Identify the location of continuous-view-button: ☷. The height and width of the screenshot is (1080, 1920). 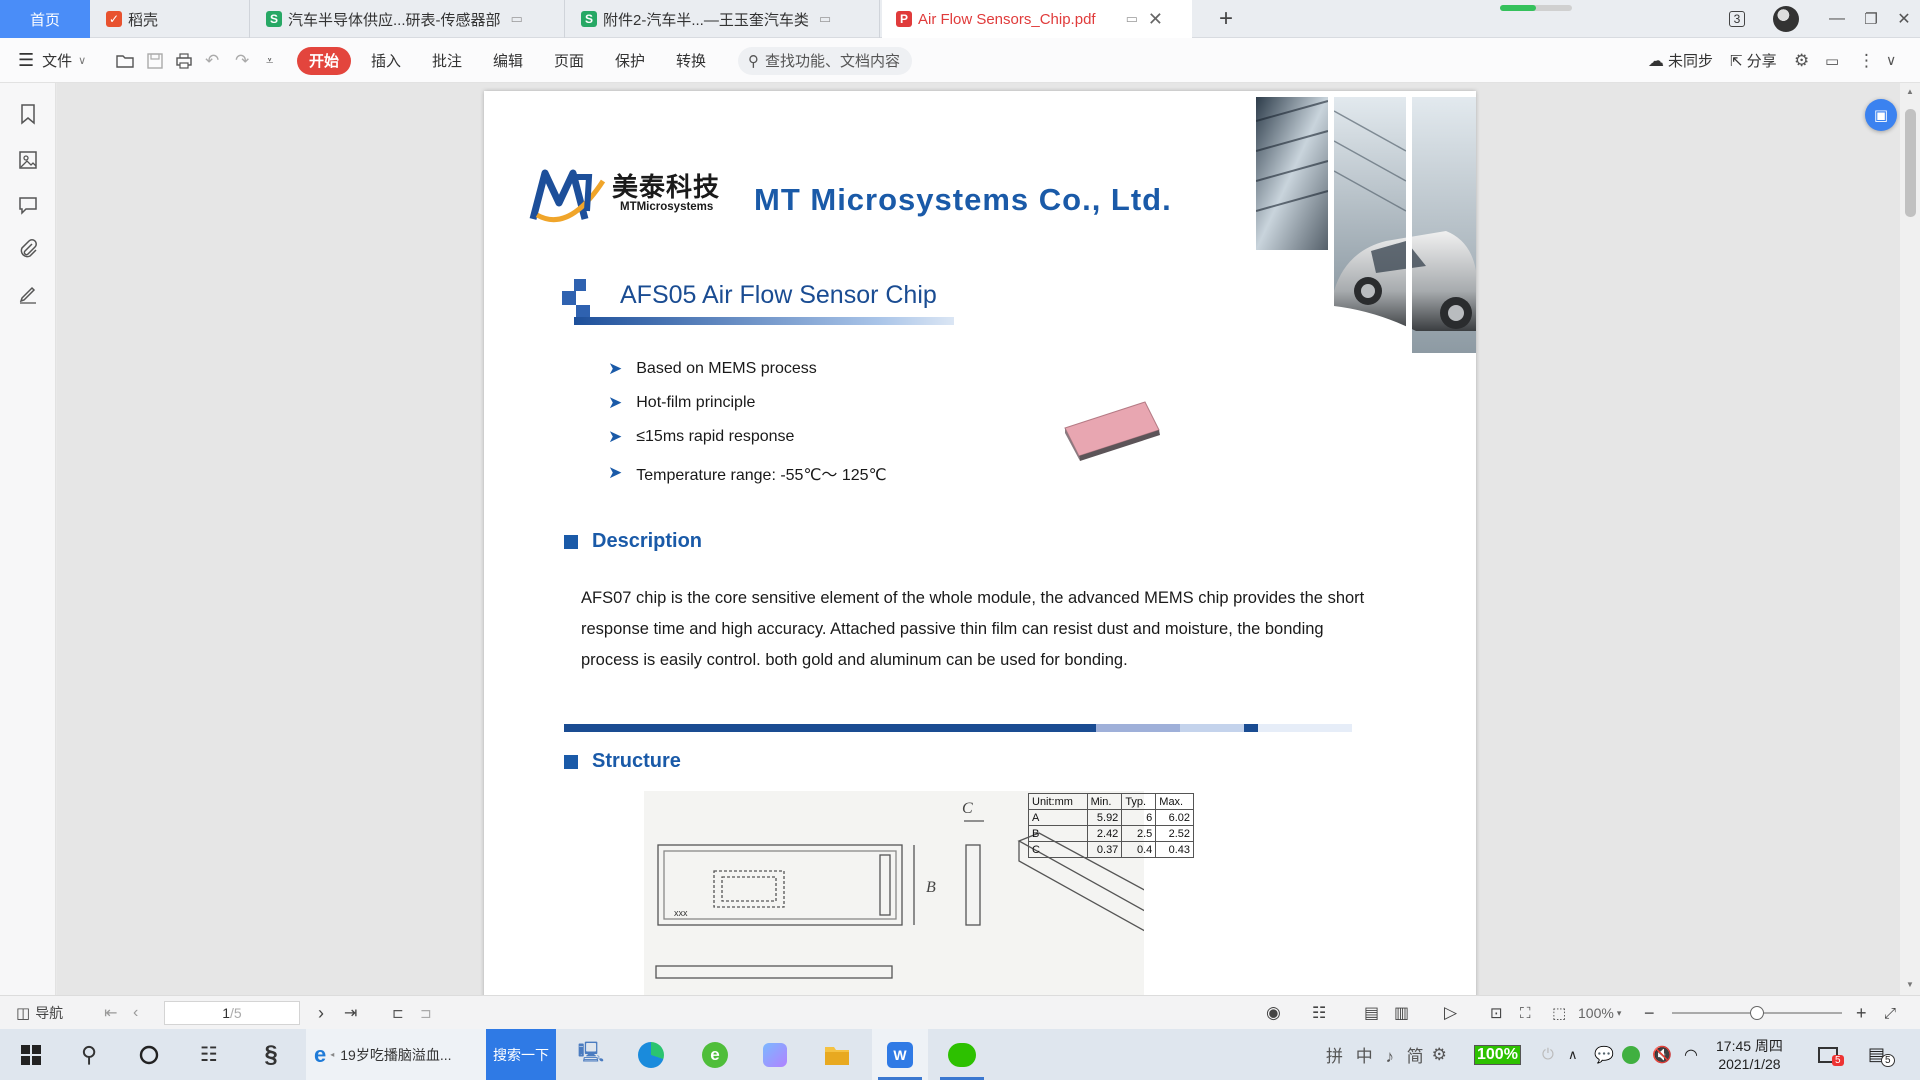
(1319, 1013).